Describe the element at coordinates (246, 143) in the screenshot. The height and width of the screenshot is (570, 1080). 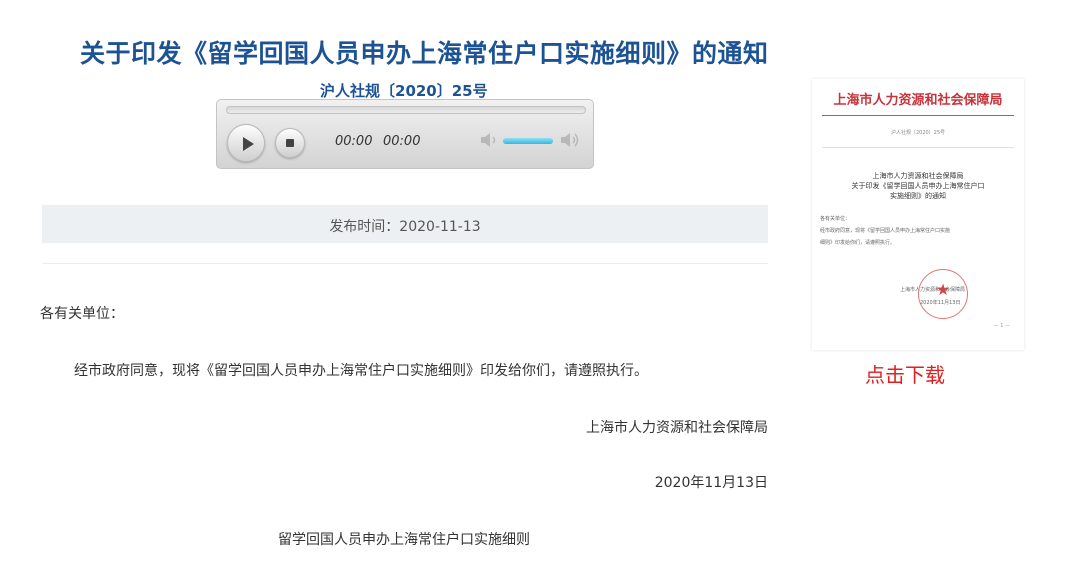
I see `play-button` at that location.